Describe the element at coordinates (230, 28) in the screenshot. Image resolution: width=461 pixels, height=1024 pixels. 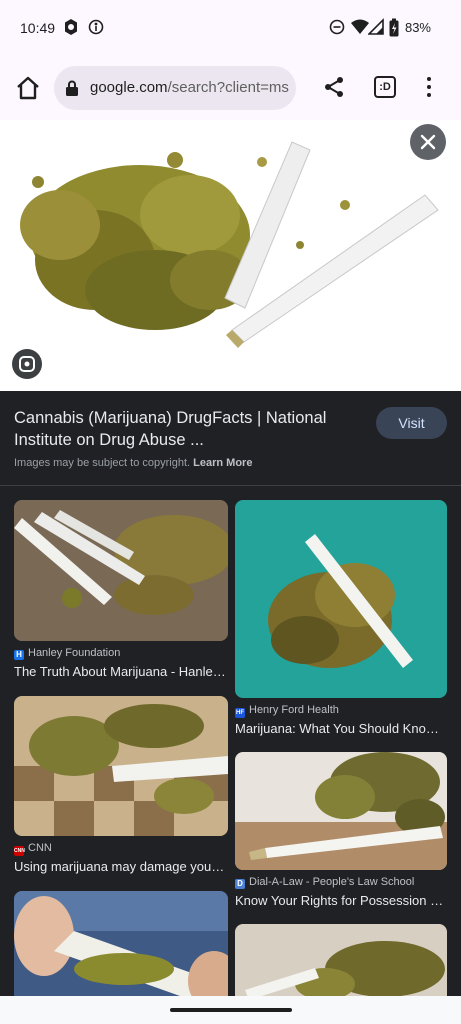
I see `status-bar: 10:49 83%` at that location.